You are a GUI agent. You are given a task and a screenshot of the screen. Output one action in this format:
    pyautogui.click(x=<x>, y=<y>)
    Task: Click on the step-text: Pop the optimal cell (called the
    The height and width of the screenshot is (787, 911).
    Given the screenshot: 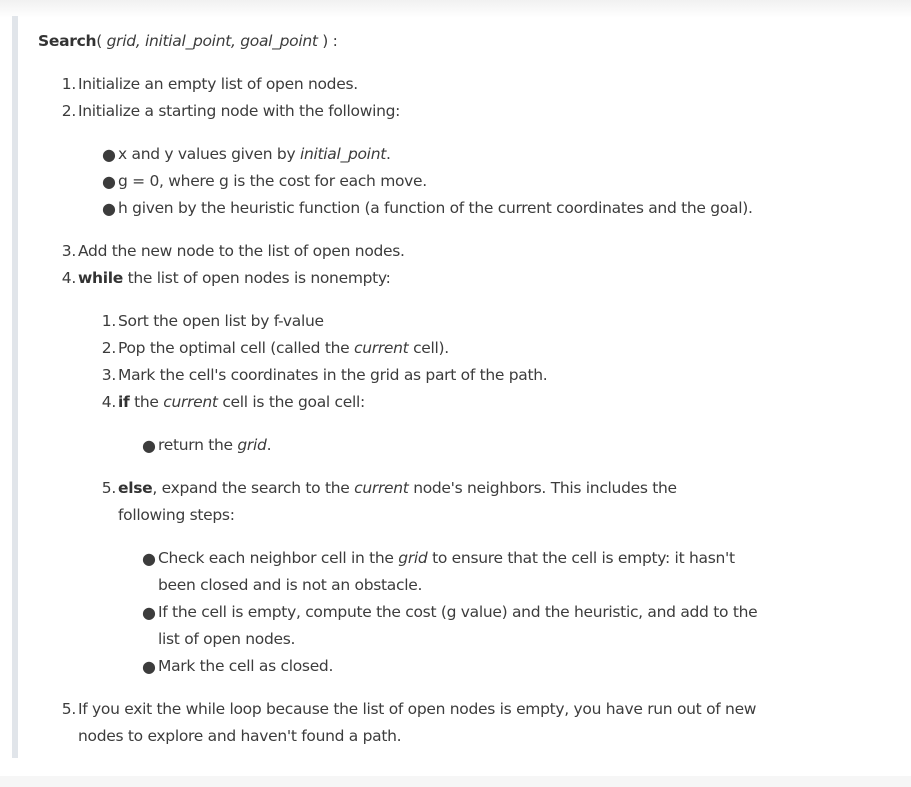 What is the action you would take?
    pyautogui.click(x=236, y=348)
    